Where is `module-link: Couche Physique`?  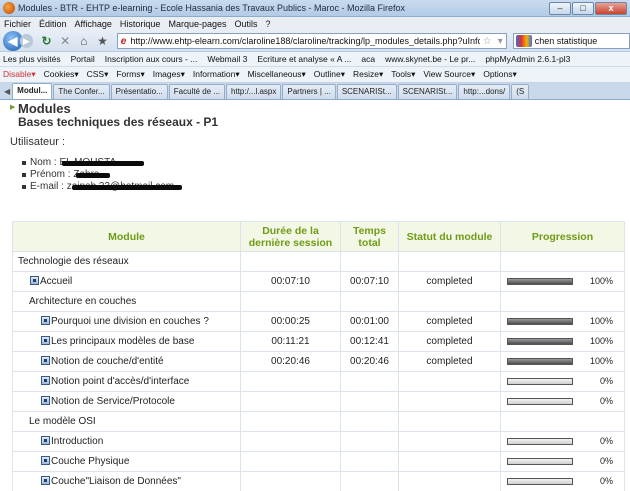
module-link: Couche Physique is located at coordinates (90, 461).